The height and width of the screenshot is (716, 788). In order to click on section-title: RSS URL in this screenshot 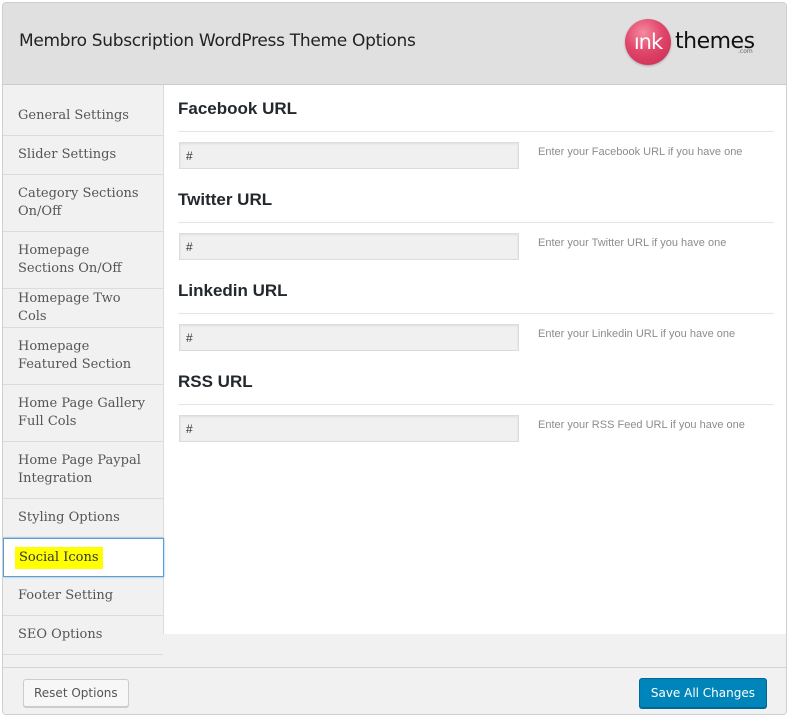, I will do `click(476, 386)`.